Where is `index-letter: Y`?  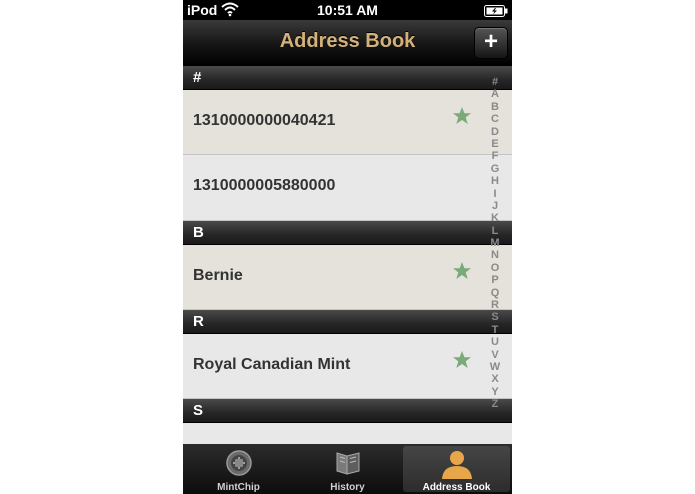 index-letter: Y is located at coordinates (495, 392).